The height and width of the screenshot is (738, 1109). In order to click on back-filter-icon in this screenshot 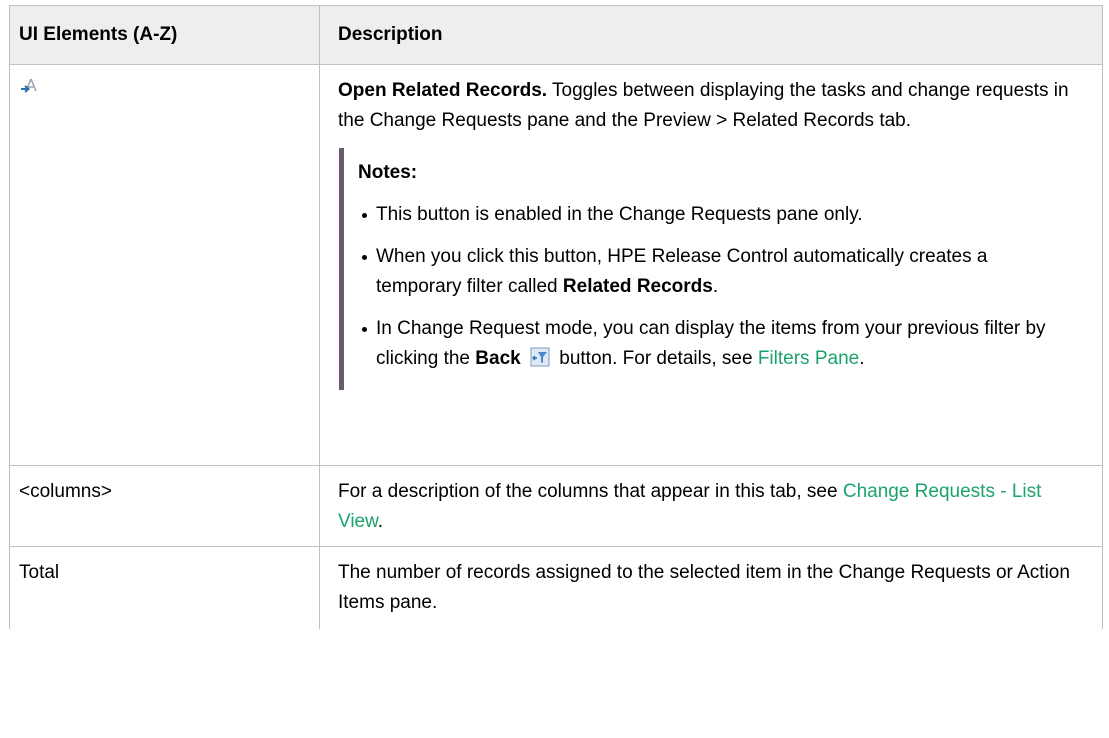, I will do `click(540, 357)`.